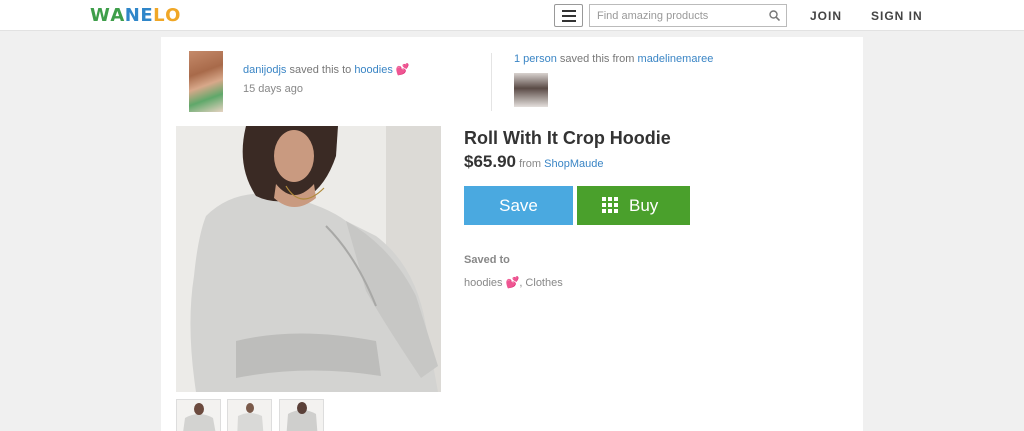 This screenshot has width=1024, height=431. I want to click on price-row: $65.90 from ShopMaude, so click(533, 162).